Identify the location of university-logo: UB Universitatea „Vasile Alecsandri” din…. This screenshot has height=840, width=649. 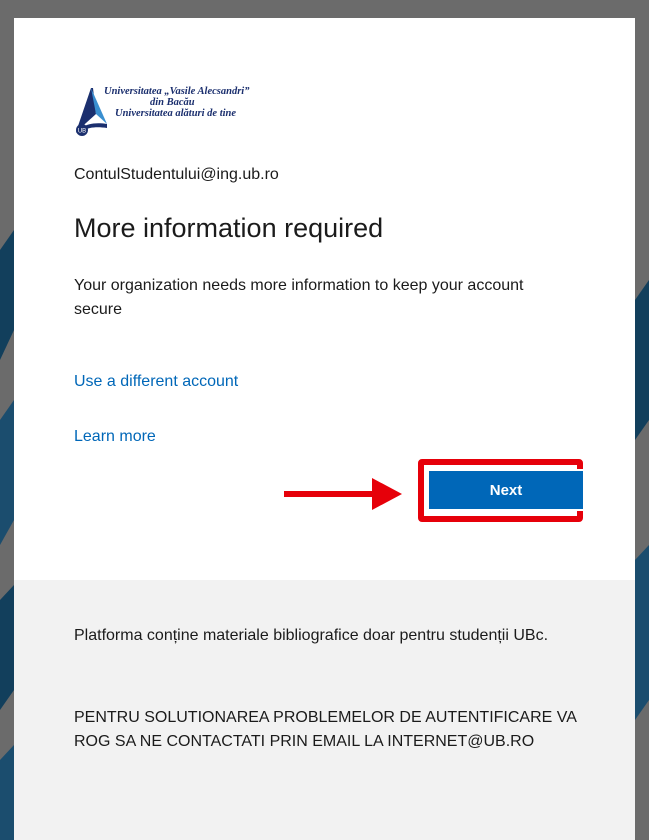
(209, 110).